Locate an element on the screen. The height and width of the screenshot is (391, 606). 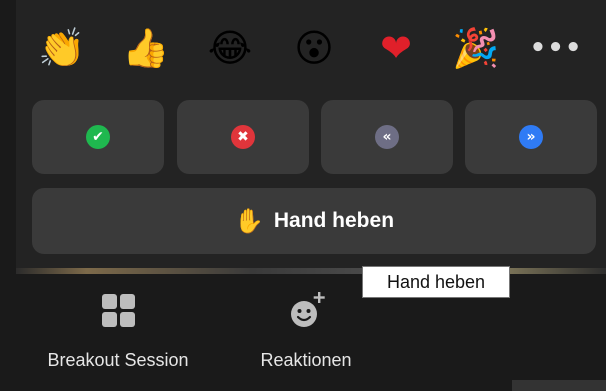
yes-button: ✔ is located at coordinates (98, 137).